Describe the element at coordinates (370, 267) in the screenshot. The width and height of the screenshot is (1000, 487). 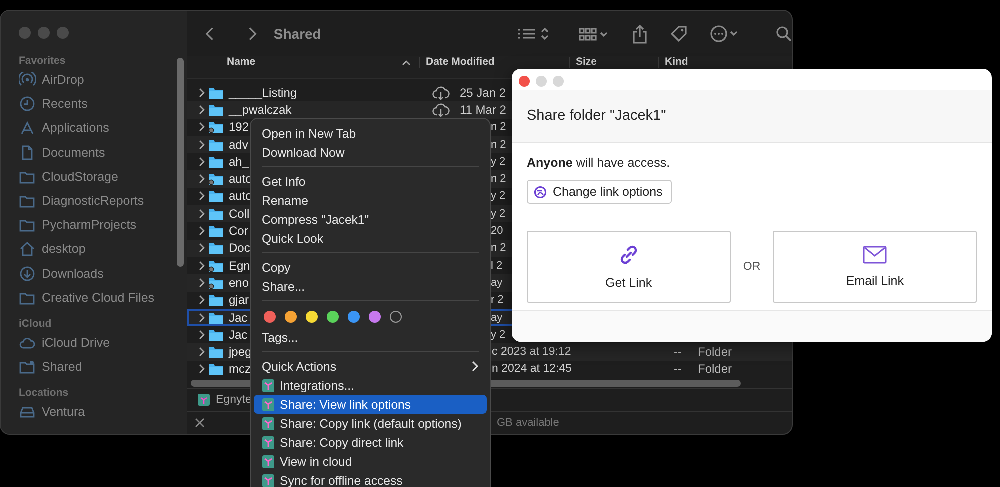
I see `menu-item: Copy` at that location.